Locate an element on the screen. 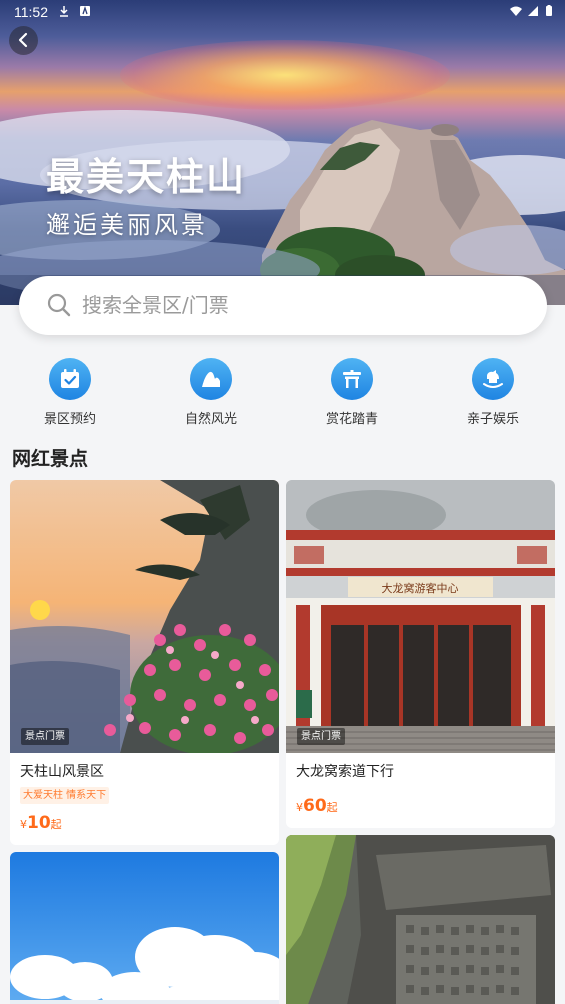 The image size is (565, 1004). attraction-name: 天柱山风景区 is located at coordinates (62, 772).